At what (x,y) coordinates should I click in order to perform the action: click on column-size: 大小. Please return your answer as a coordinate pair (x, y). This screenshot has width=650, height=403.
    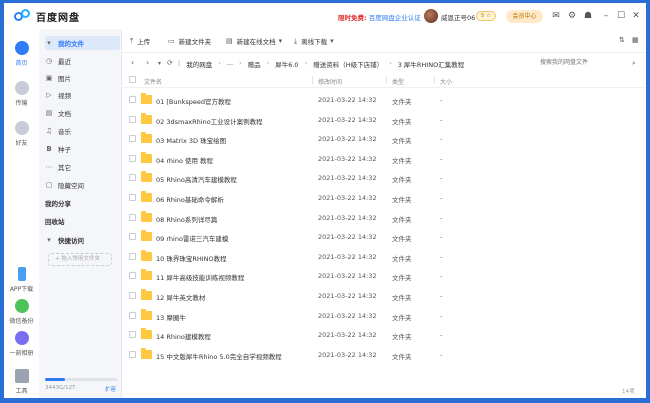
    Looking at the image, I should click on (446, 81).